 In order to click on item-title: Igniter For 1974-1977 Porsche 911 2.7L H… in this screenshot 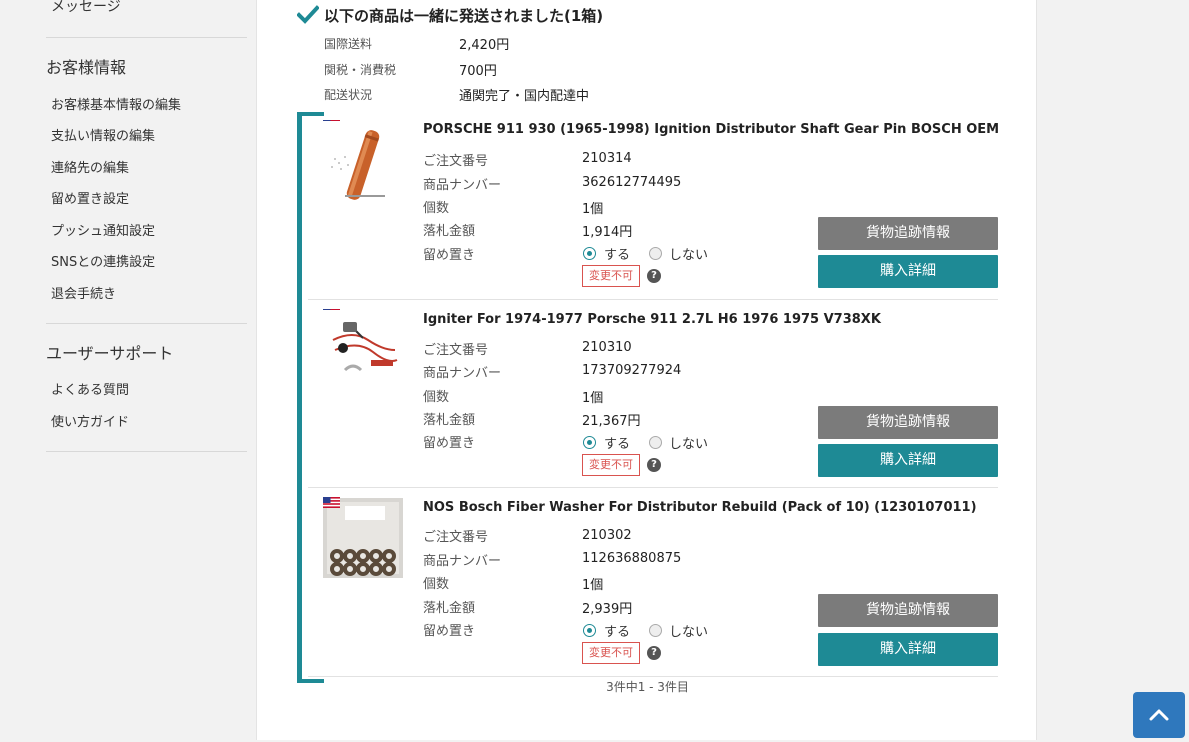, I will do `click(652, 319)`.